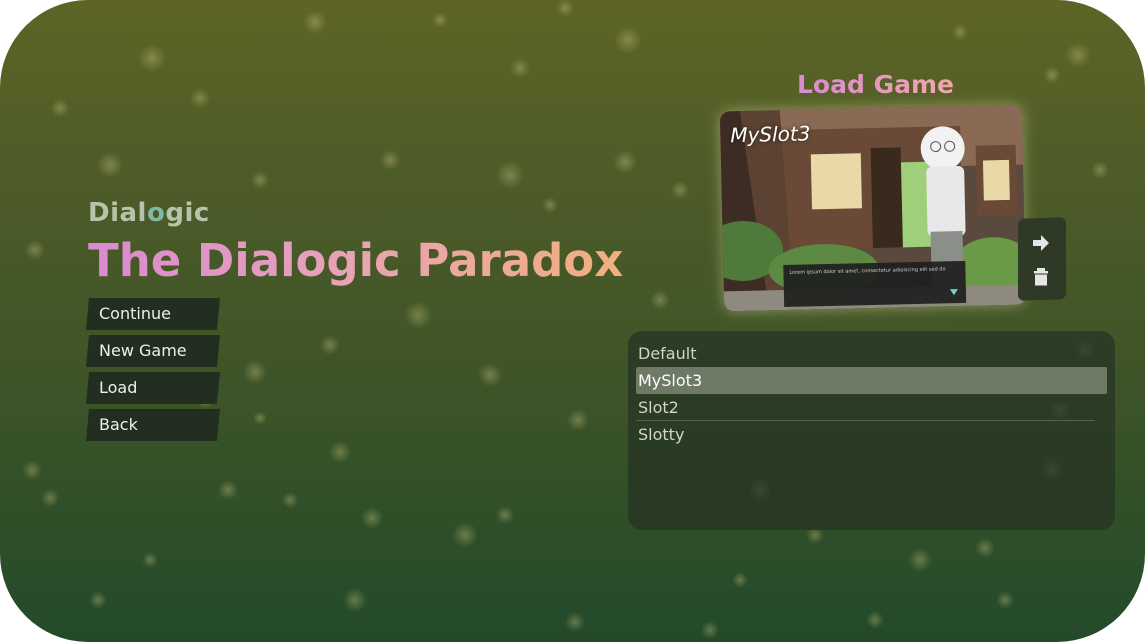 The width and height of the screenshot is (1145, 642). What do you see at coordinates (356, 260) in the screenshot?
I see `game-title: The Dialogic Paradox` at bounding box center [356, 260].